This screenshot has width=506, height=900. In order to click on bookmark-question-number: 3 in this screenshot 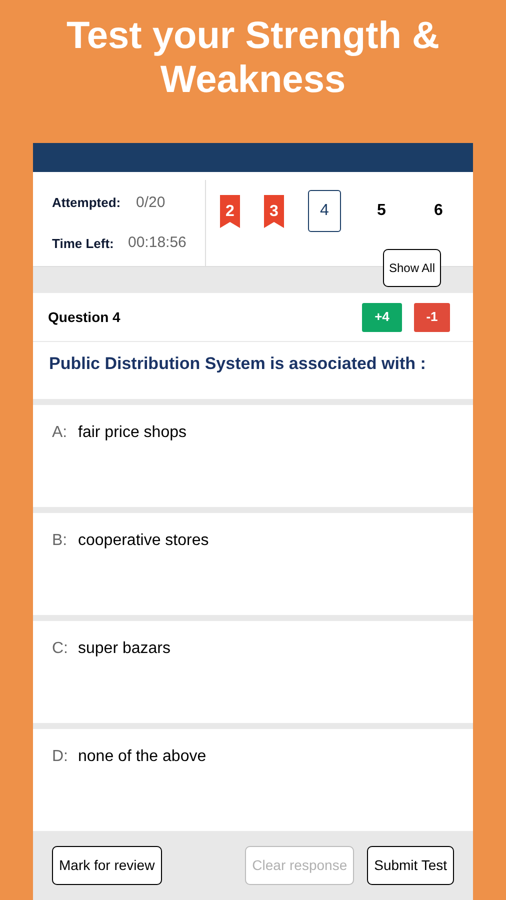, I will do `click(274, 211)`.